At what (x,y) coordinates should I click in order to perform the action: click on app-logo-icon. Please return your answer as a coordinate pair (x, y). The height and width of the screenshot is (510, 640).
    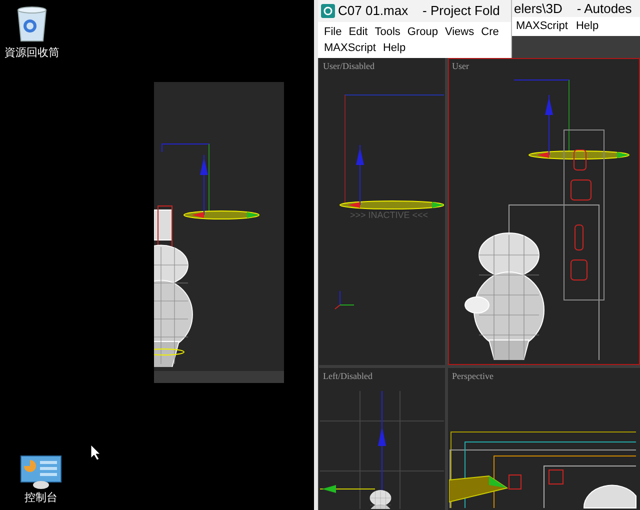
    Looking at the image, I should click on (328, 11).